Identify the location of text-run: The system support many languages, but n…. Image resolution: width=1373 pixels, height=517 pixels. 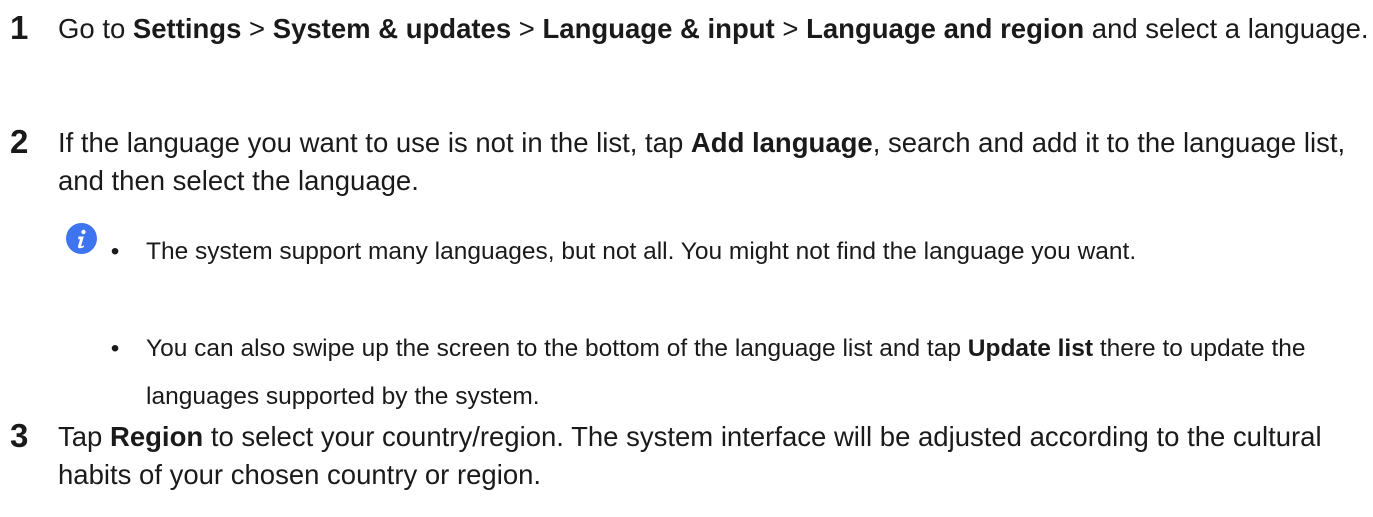
(641, 251).